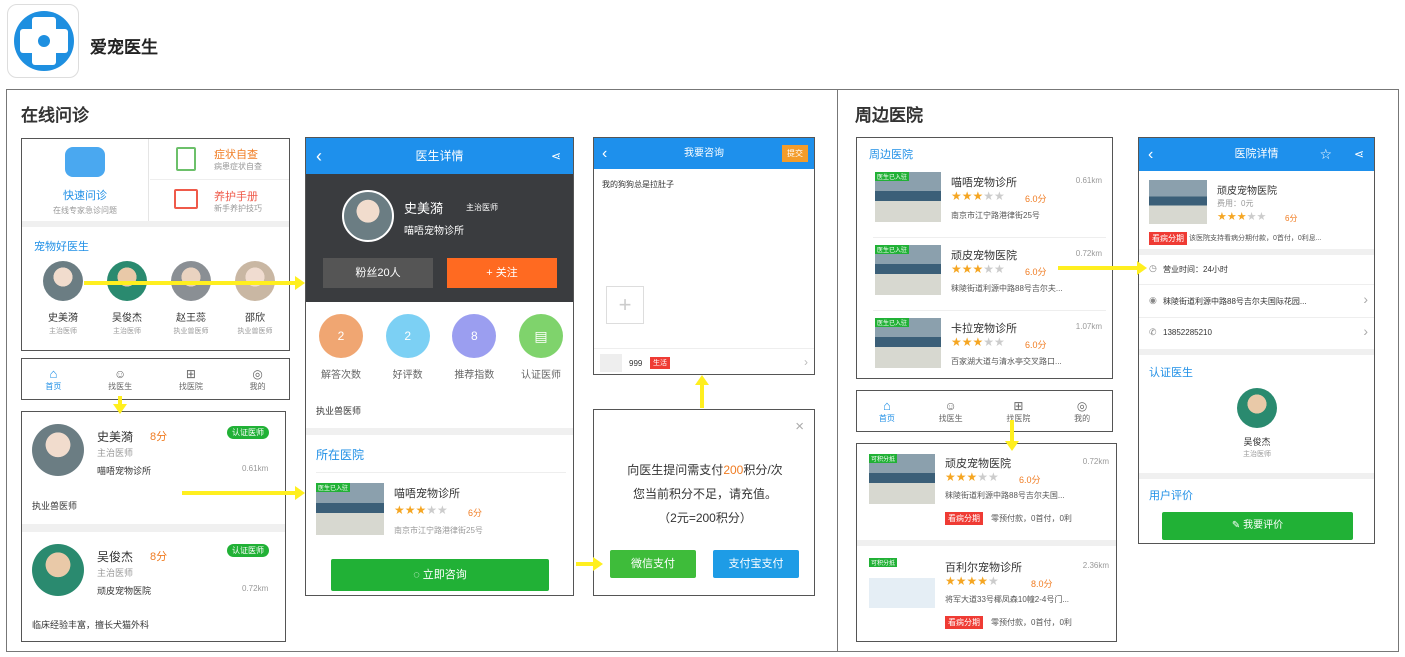 This screenshot has height=657, width=1405. I want to click on symptom-check-label: 症状自查, so click(236, 155).